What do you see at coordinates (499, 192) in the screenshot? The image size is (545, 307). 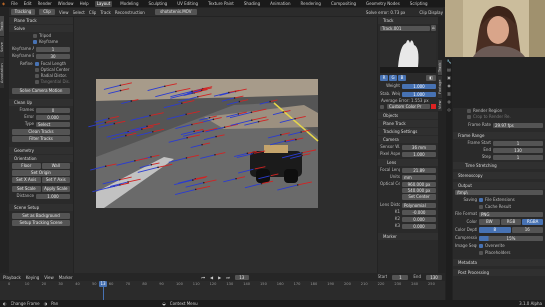 I see `output-path-field: /tmp\` at bounding box center [499, 192].